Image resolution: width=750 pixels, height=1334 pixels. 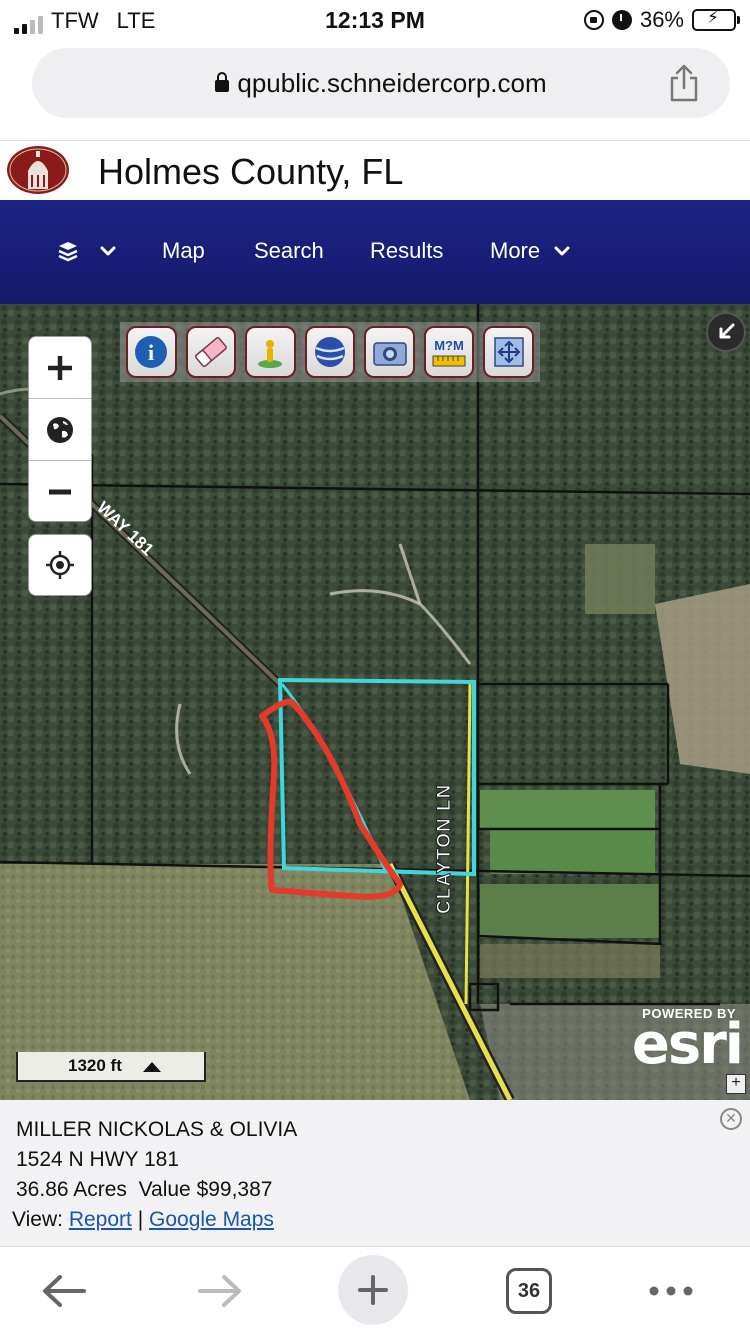 I want to click on camera-icon, so click(x=389, y=354).